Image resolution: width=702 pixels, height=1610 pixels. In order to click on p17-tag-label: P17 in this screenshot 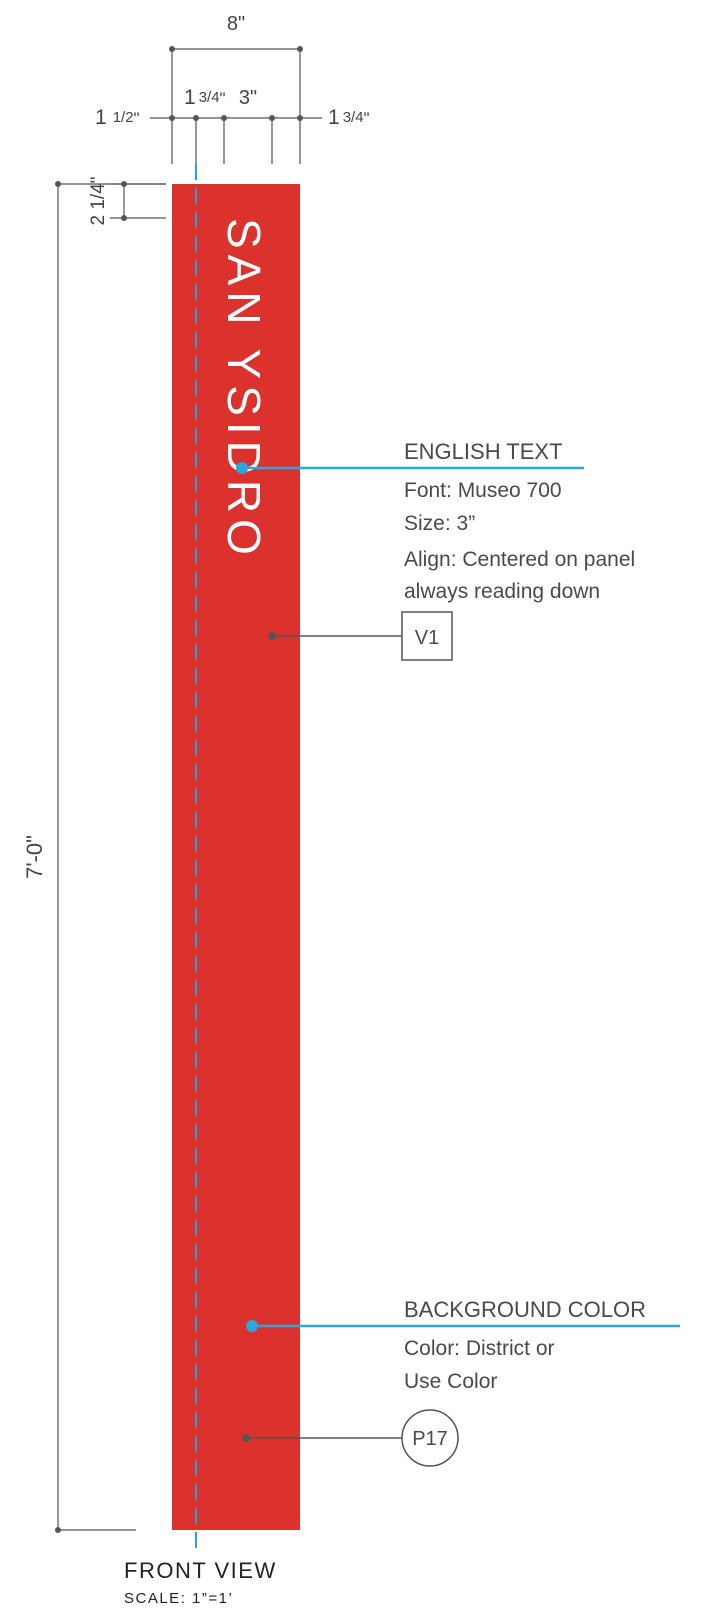, I will do `click(430, 1439)`.